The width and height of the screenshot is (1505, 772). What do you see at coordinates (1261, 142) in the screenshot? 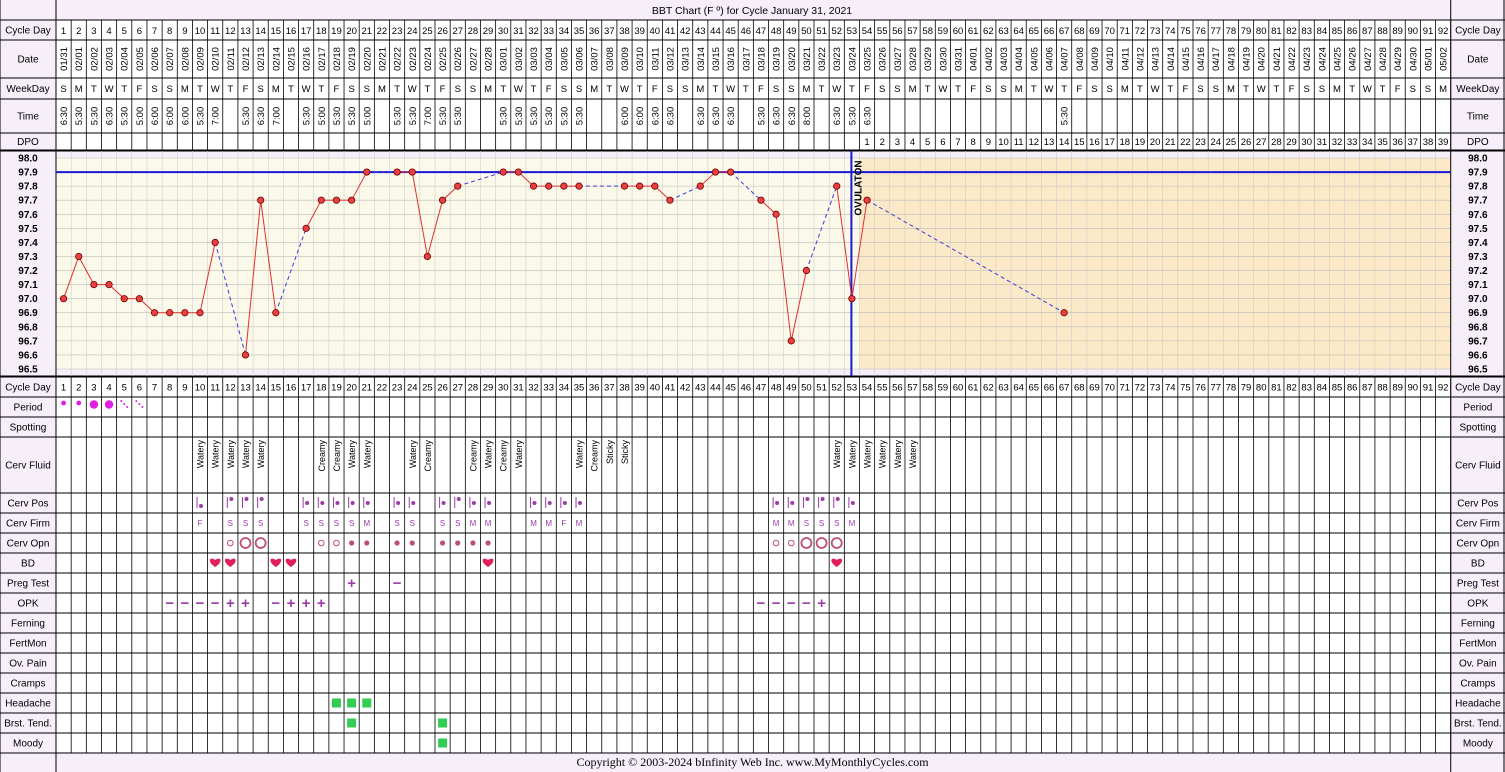
I see `dpo-label: 27` at bounding box center [1261, 142].